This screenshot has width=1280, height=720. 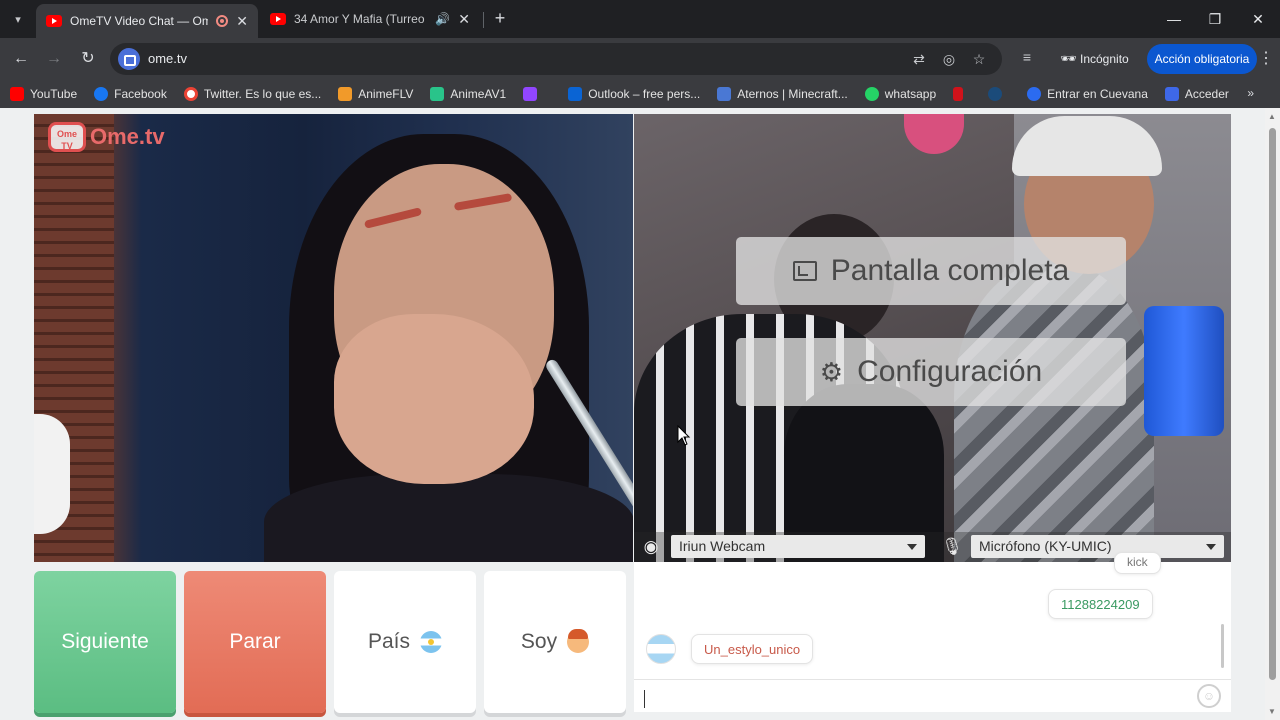 What do you see at coordinates (934, 134) in the screenshot?
I see `balloon` at bounding box center [934, 134].